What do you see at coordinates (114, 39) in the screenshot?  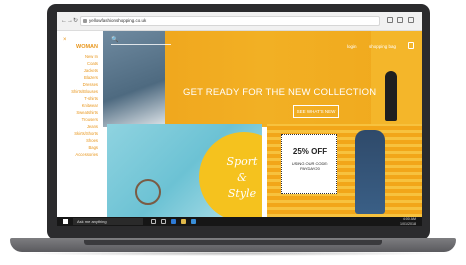 I see `search-icon: 🔍` at bounding box center [114, 39].